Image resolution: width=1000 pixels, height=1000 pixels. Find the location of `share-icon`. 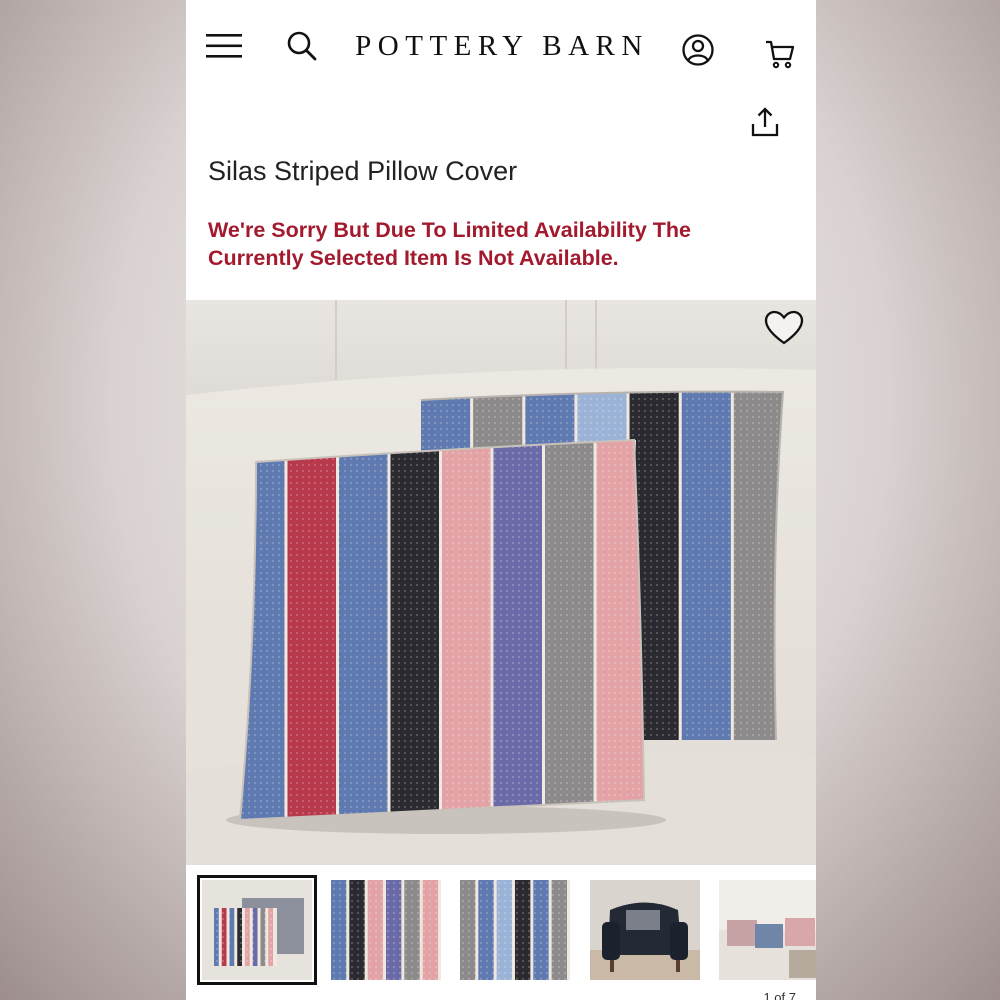

share-icon is located at coordinates (765, 122).